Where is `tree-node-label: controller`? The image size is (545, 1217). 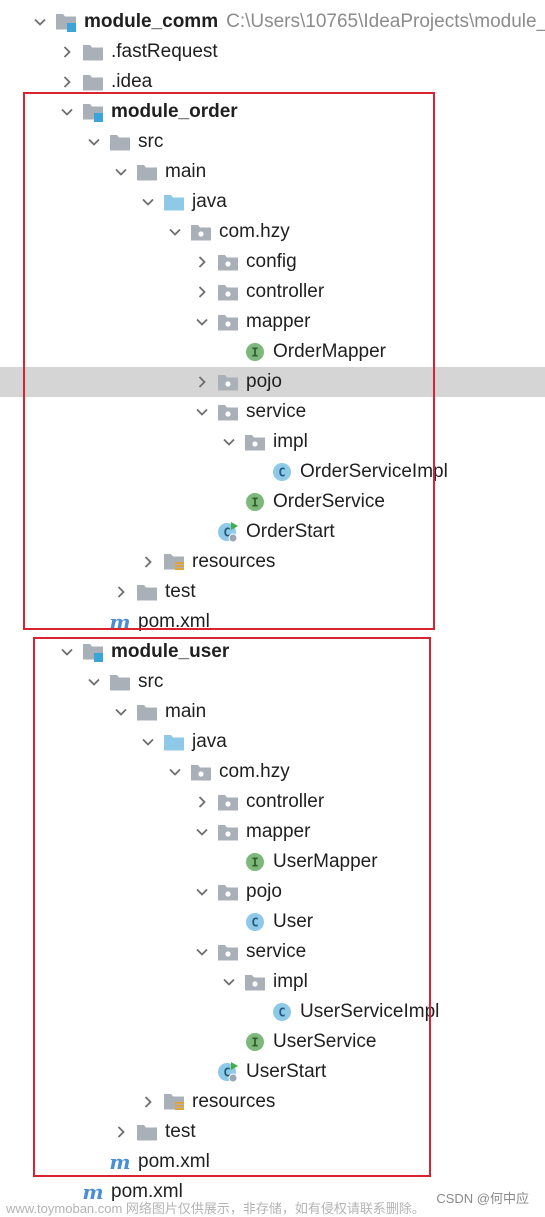 tree-node-label: controller is located at coordinates (285, 801).